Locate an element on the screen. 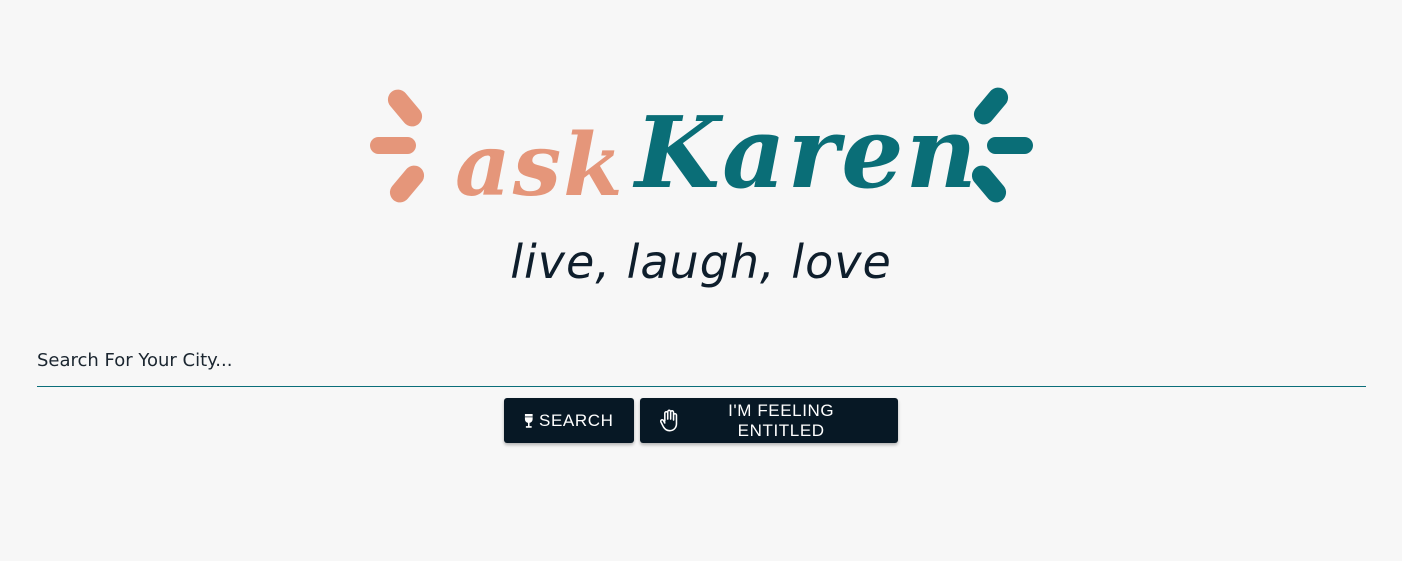  wine-glass-icon is located at coordinates (528, 420).